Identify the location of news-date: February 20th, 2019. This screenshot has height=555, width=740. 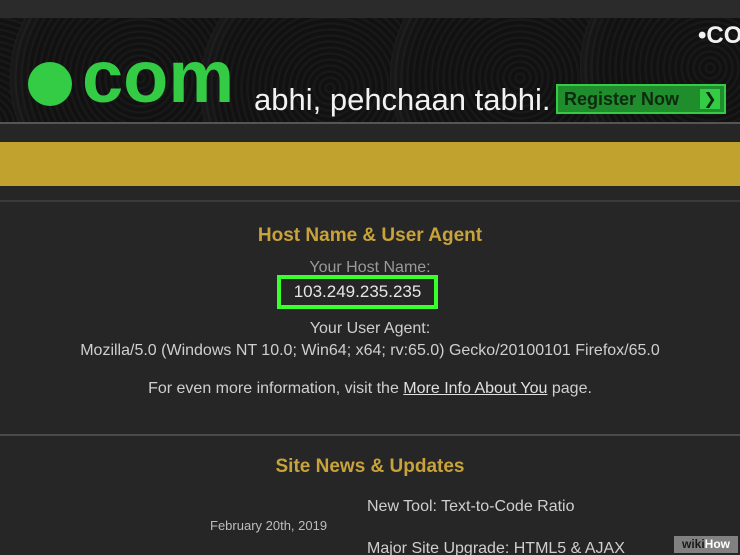
(269, 525).